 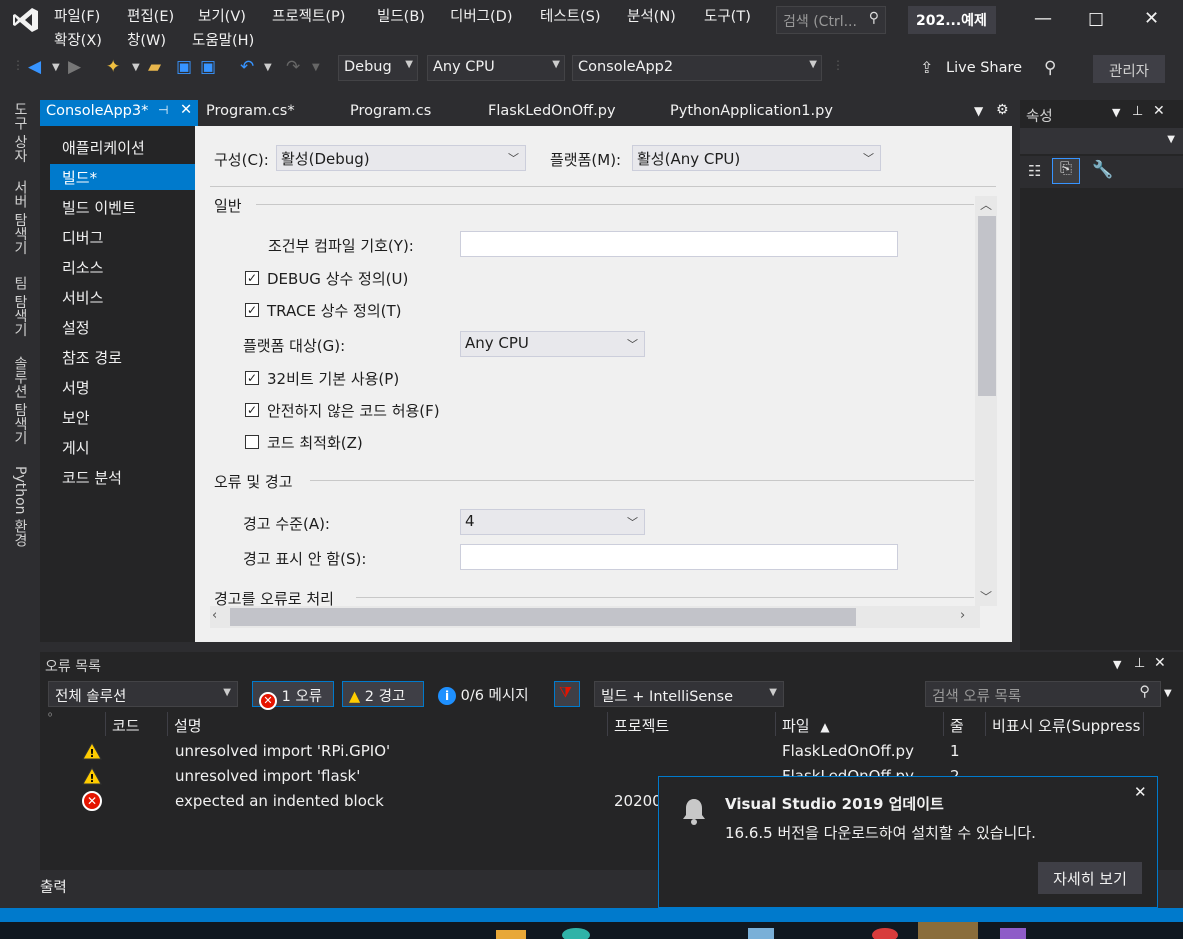 I want to click on warnings-filter-button: ▲ 2 경고, so click(x=383, y=694).